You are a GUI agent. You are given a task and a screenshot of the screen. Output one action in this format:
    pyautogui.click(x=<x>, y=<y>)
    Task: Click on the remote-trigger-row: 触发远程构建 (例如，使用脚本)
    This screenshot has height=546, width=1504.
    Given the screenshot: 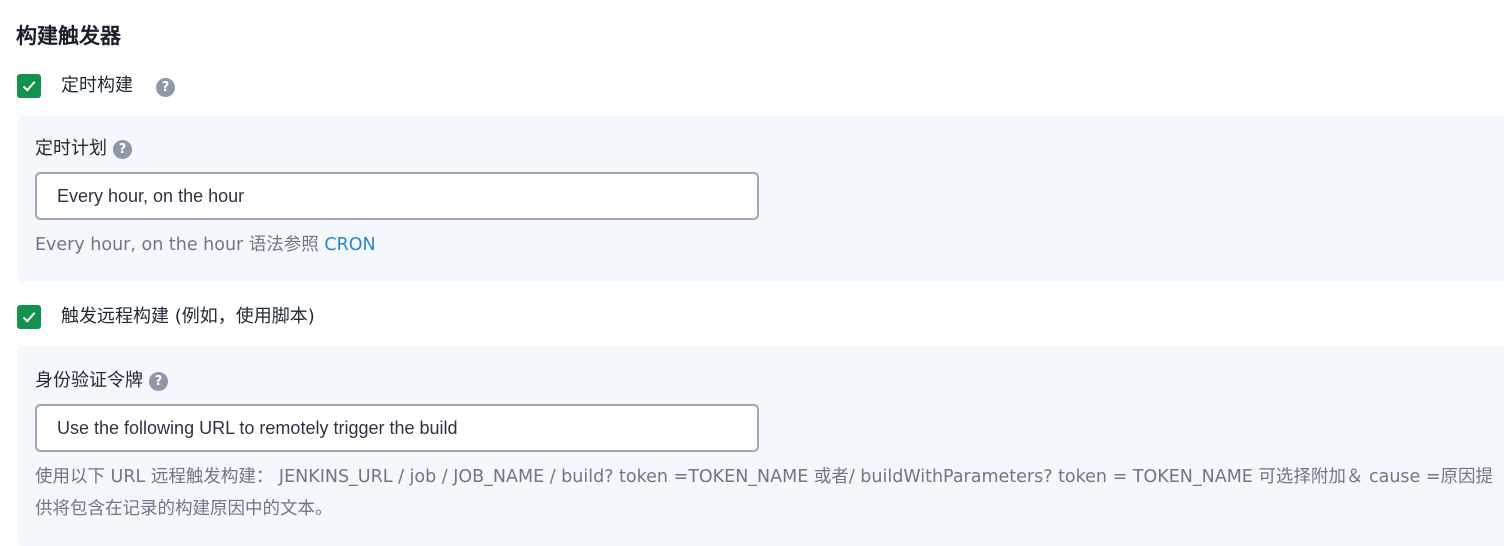 What is the action you would take?
    pyautogui.click(x=166, y=317)
    